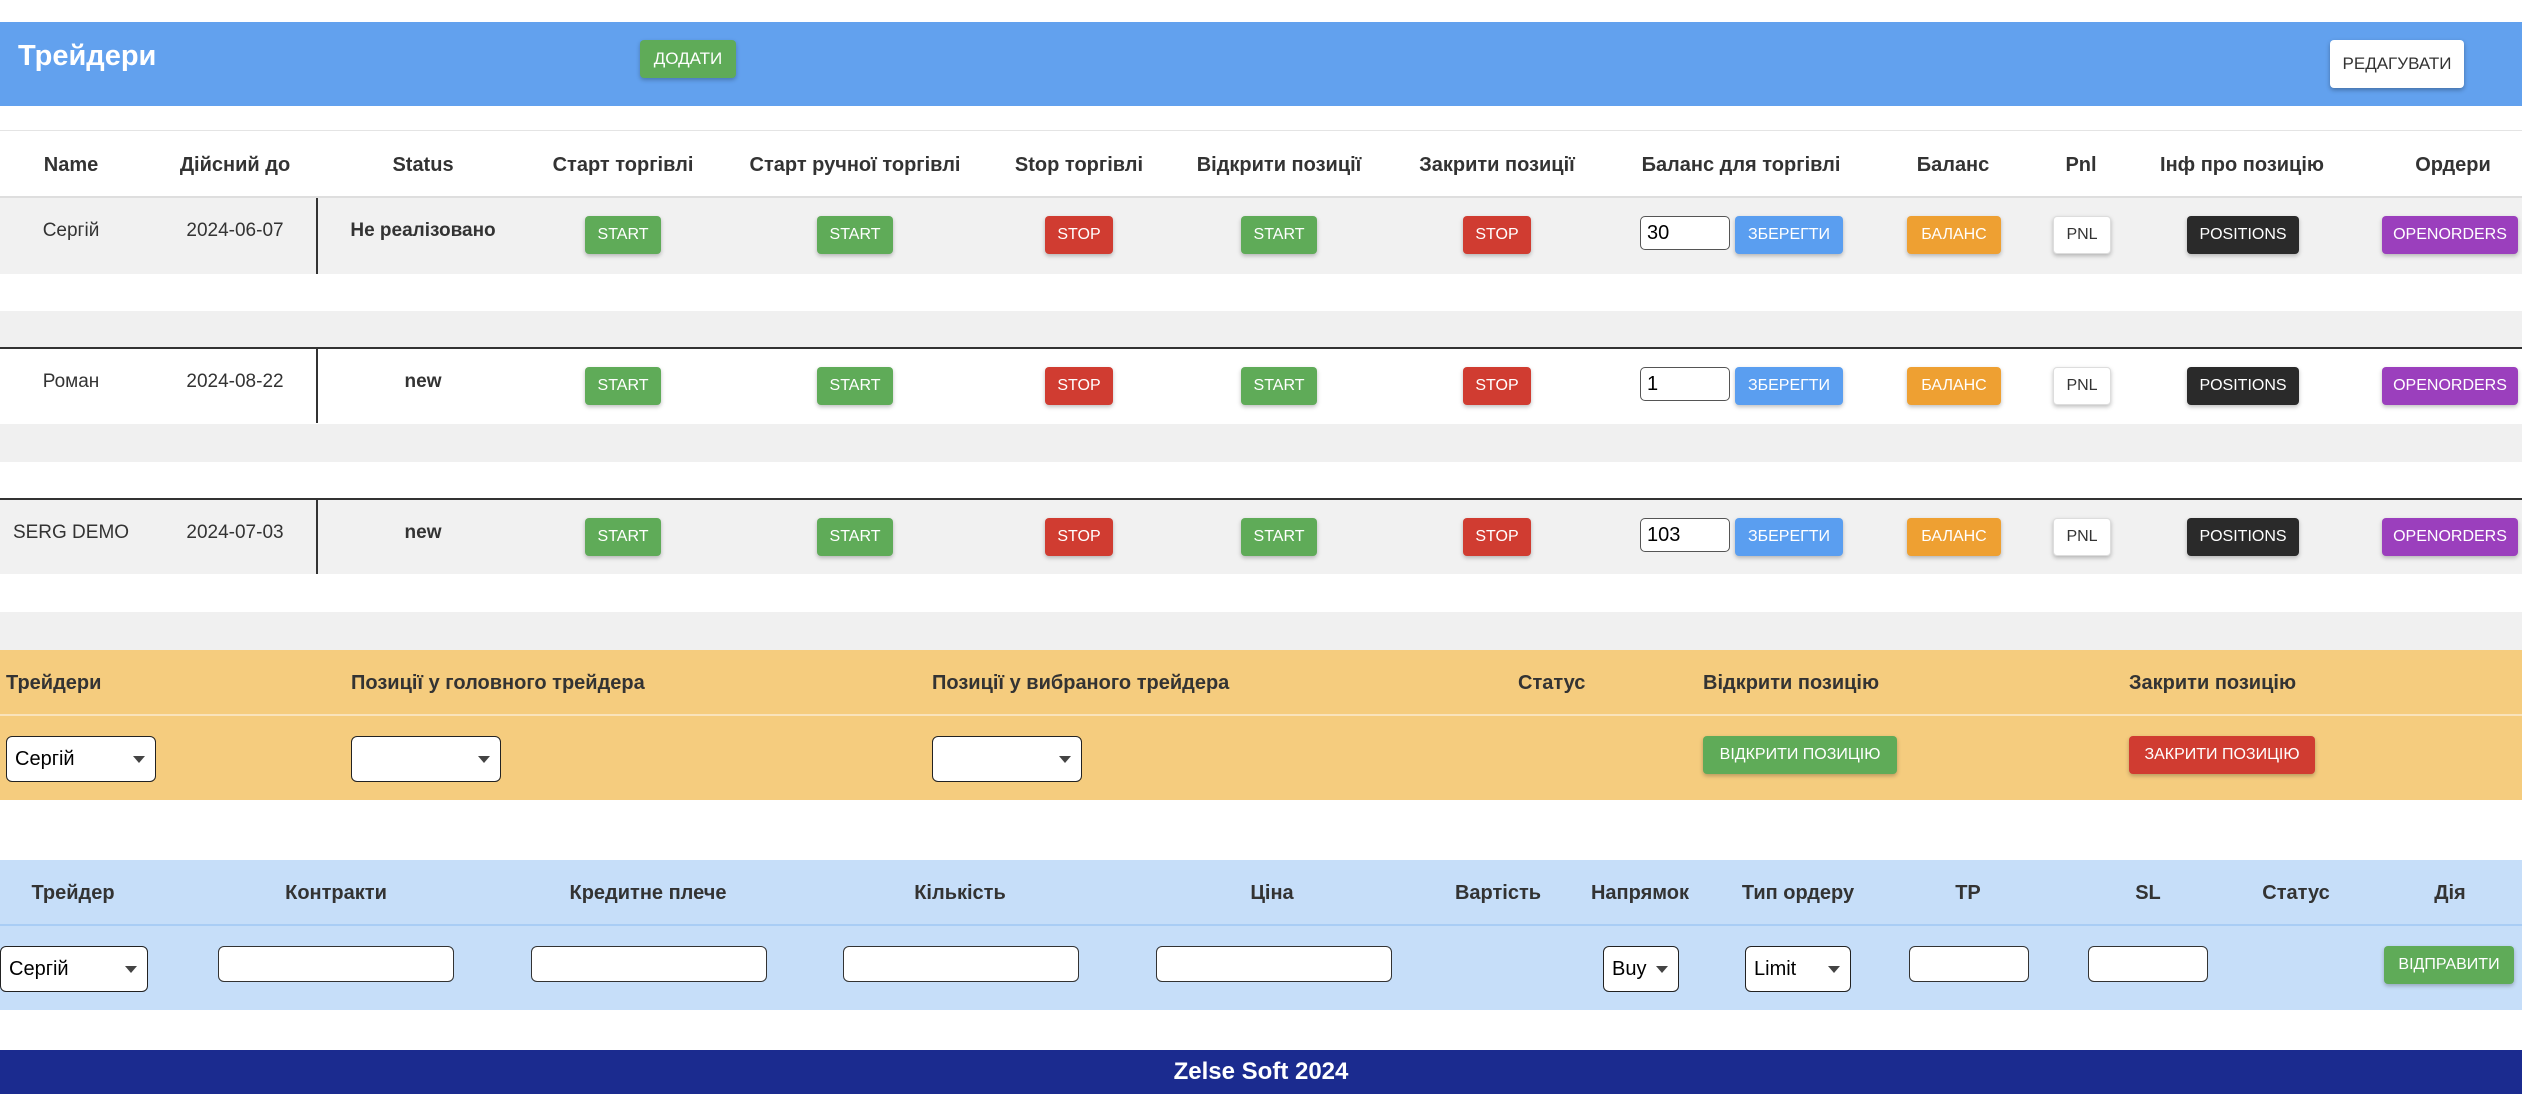  I want to click on trader-name: SERG DEMO, so click(71, 532).